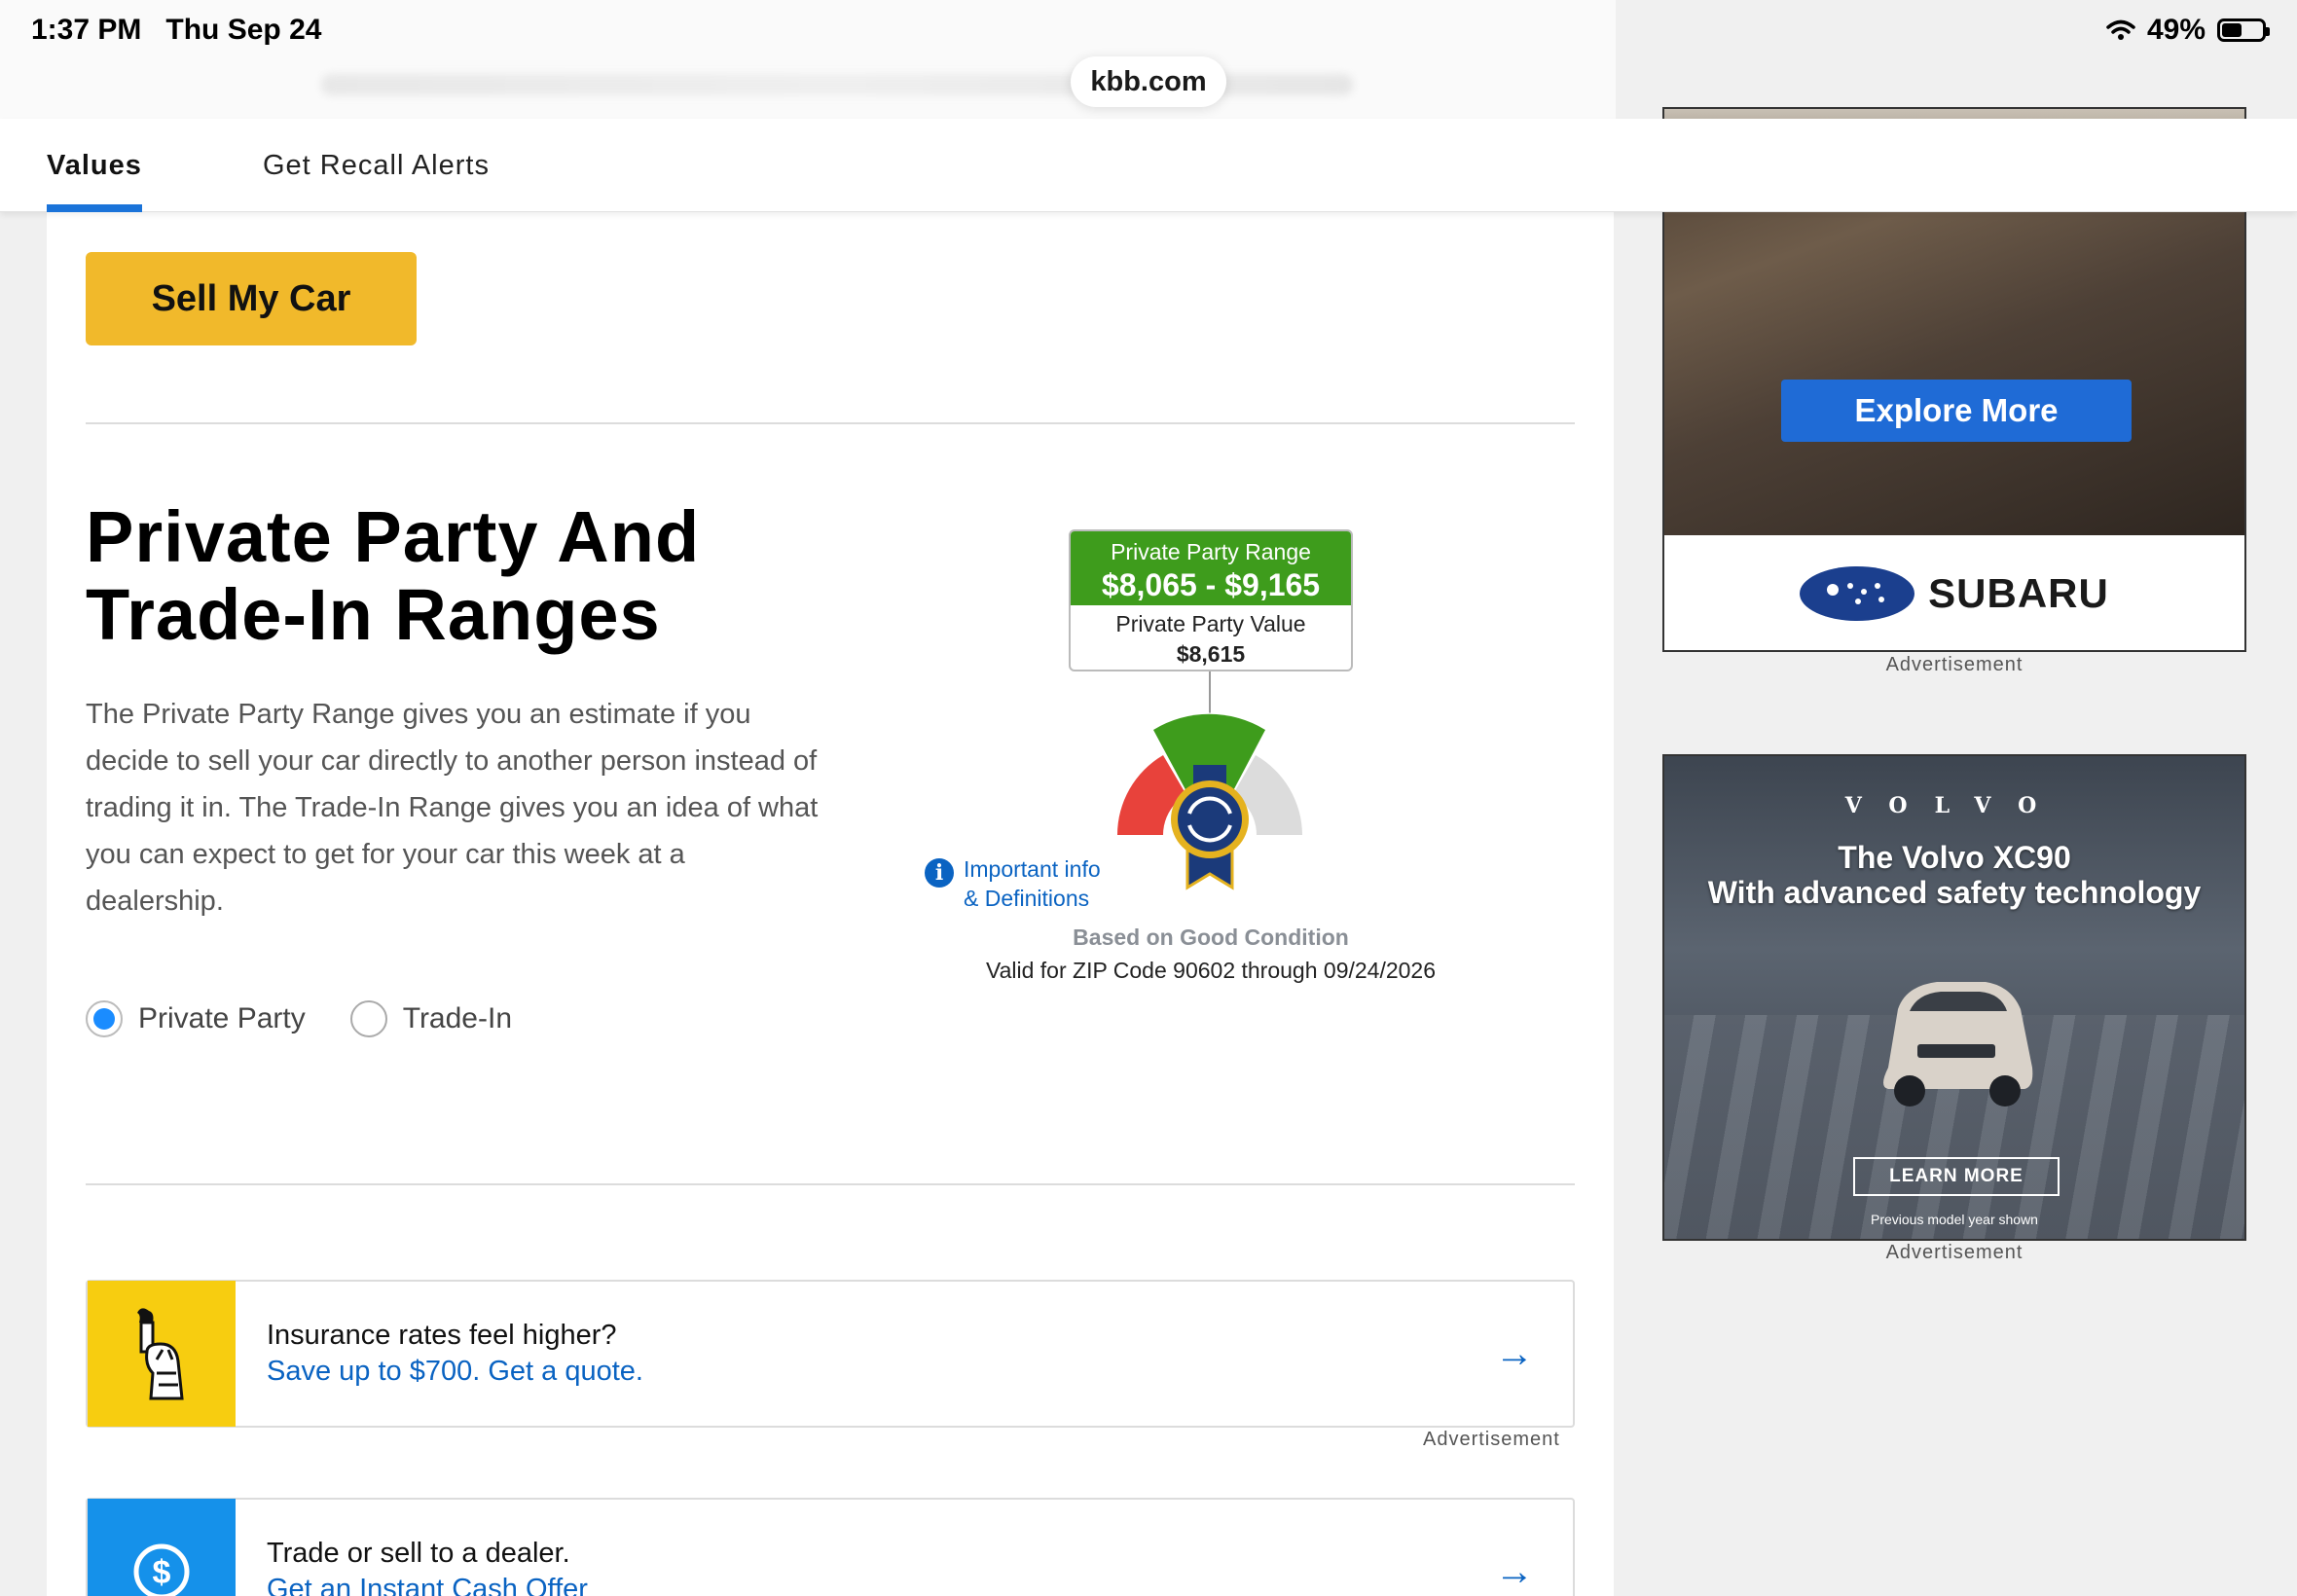 The image size is (2297, 1596). I want to click on tab-values: Values, so click(94, 165).